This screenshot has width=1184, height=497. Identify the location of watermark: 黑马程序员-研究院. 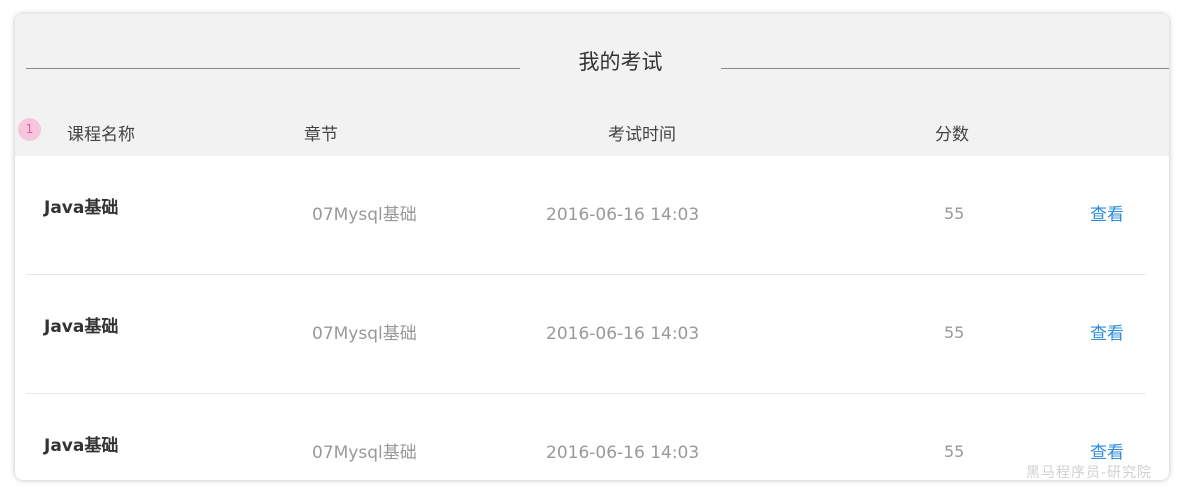
(1089, 473).